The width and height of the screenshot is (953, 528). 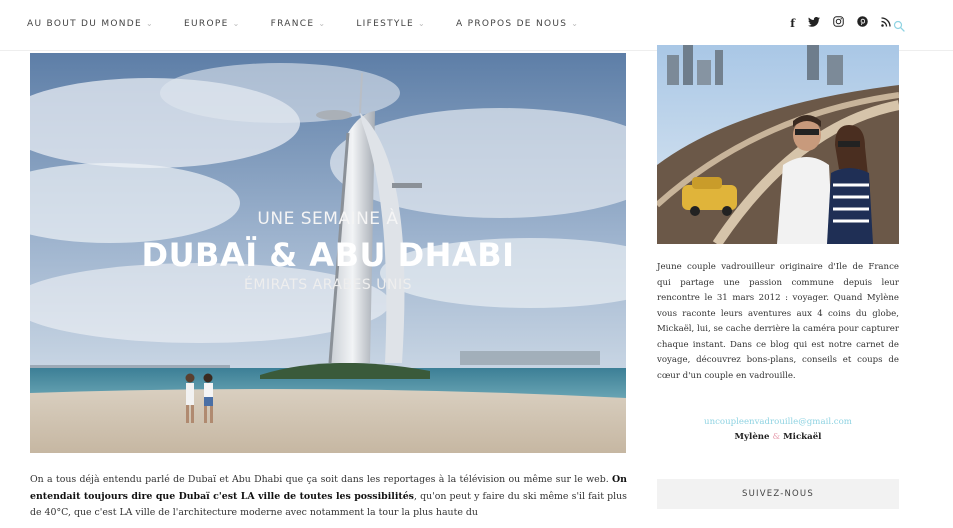 I want to click on twitter-icon, so click(x=814, y=23).